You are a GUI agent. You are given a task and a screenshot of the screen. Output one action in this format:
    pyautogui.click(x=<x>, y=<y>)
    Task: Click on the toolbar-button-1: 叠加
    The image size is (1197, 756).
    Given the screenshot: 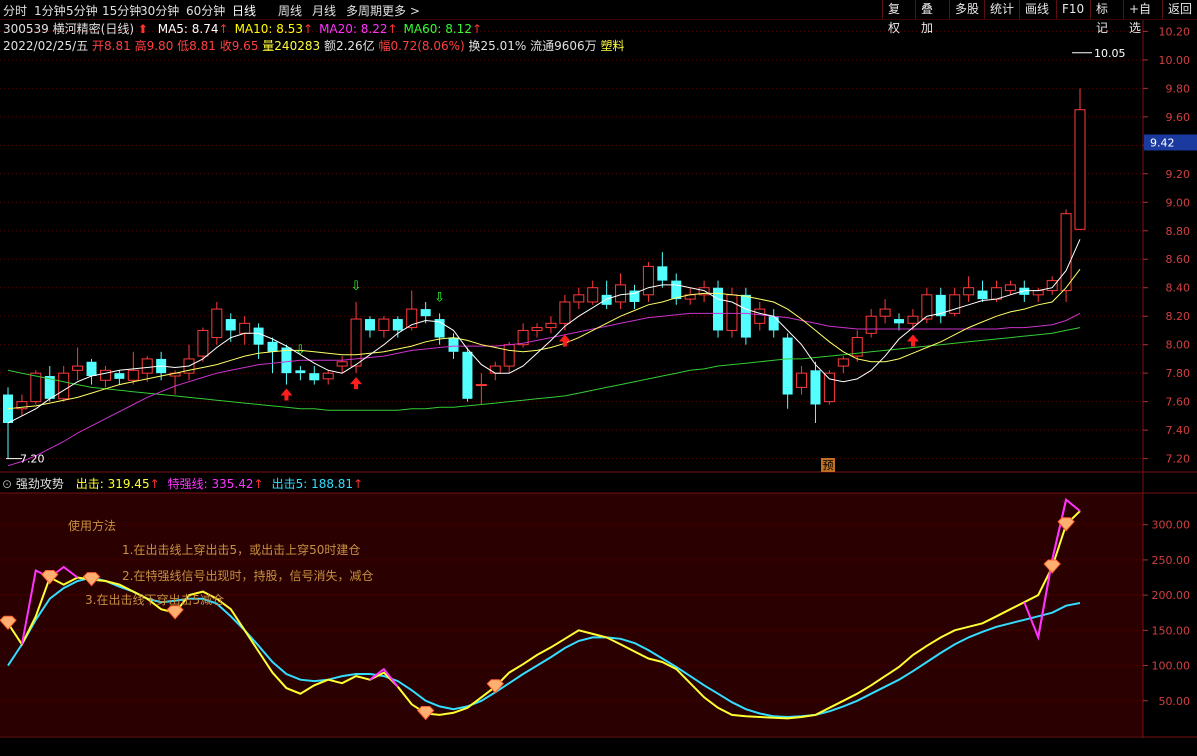 What is the action you would take?
    pyautogui.click(x=932, y=17)
    